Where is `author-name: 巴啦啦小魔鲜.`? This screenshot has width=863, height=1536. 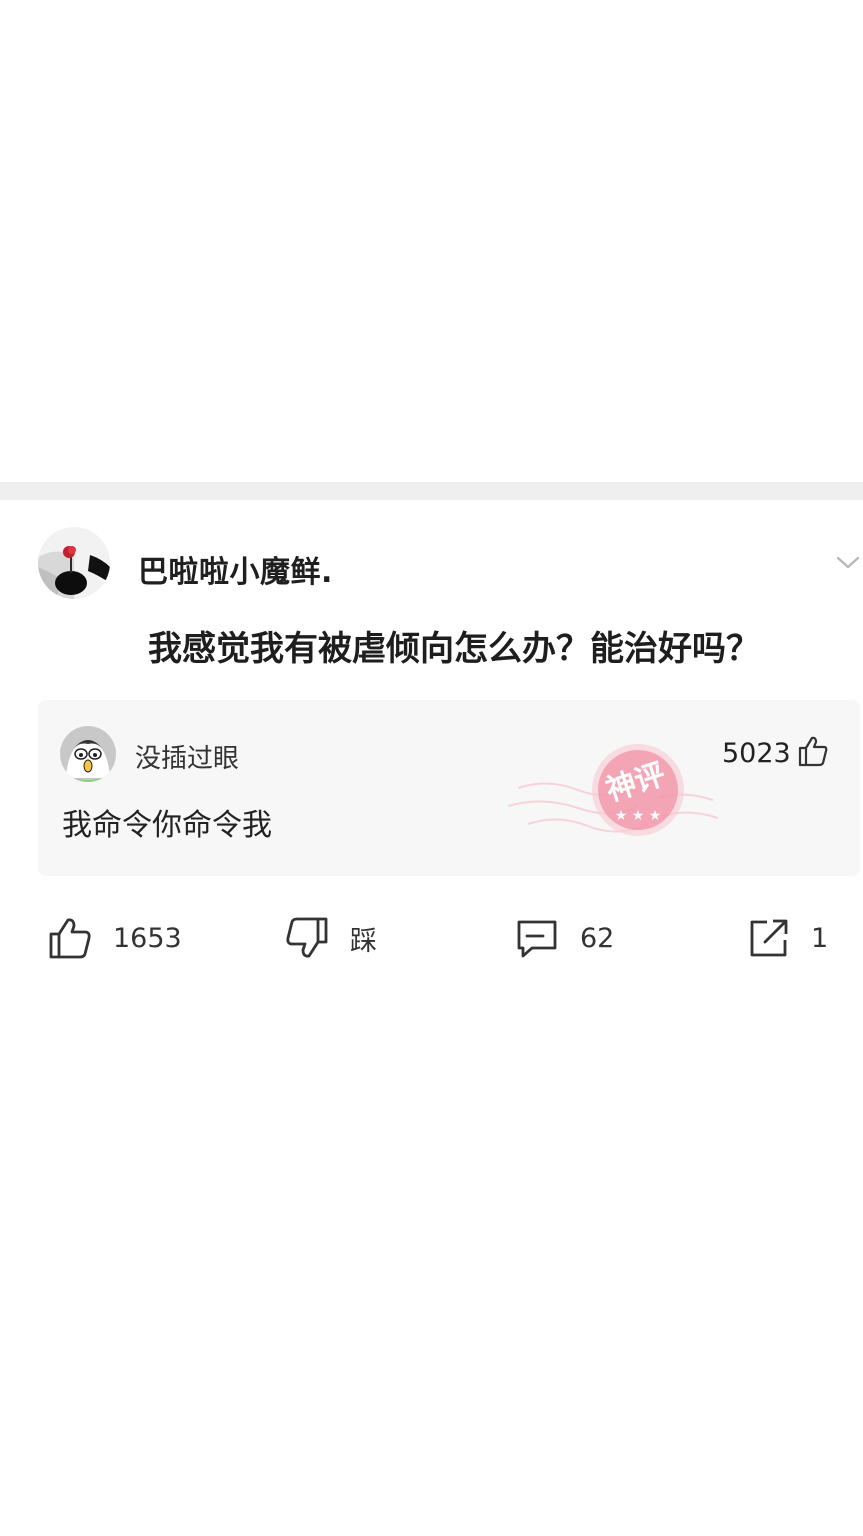
author-name: 巴啦啦小魔鲜. is located at coordinates (235, 569).